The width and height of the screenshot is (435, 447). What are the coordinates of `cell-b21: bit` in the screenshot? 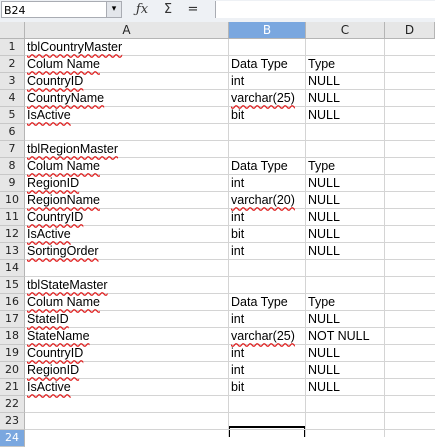 It's located at (267, 387).